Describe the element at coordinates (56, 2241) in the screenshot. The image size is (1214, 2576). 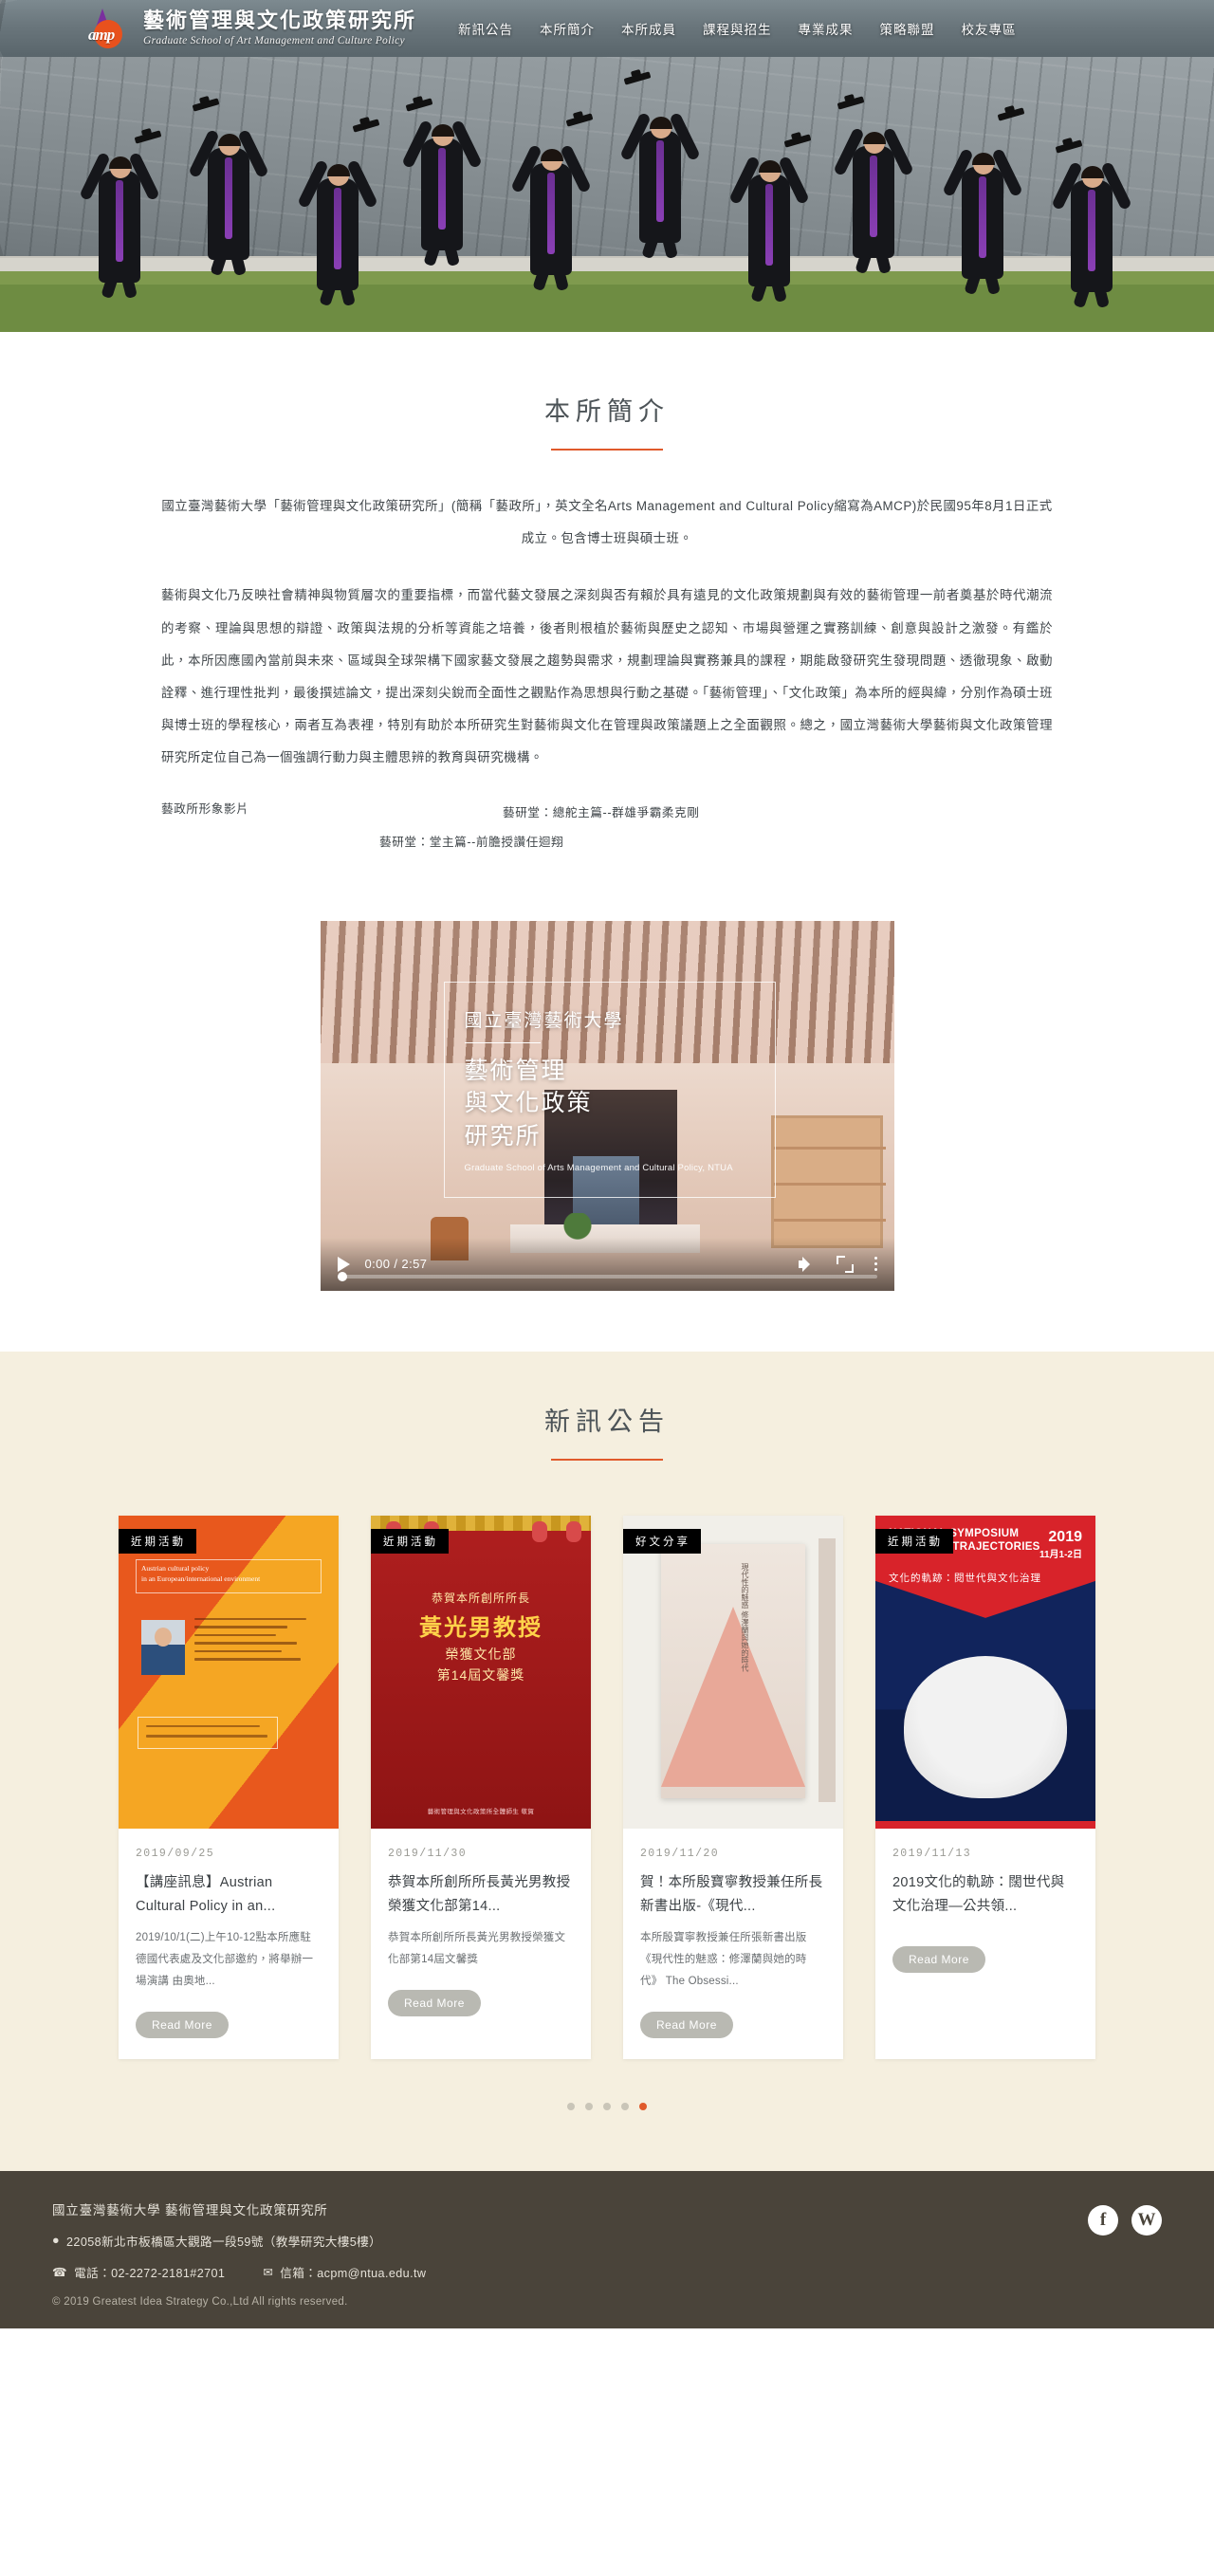
I see `location-pin-icon: ●` at that location.